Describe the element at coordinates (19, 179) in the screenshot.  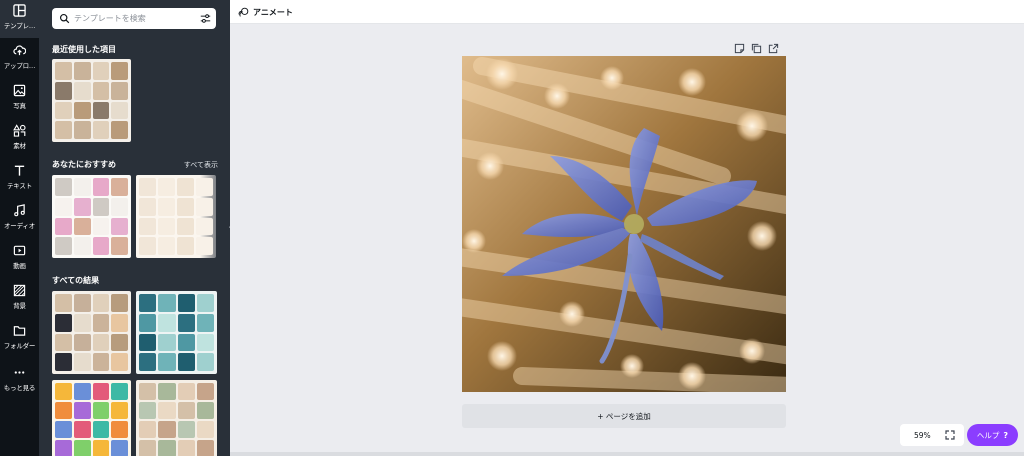
I see `rail-item-text: テキスト` at that location.